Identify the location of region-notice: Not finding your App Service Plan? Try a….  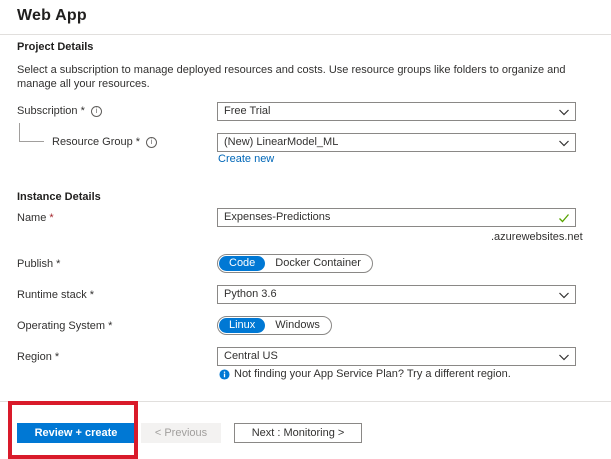
(365, 374).